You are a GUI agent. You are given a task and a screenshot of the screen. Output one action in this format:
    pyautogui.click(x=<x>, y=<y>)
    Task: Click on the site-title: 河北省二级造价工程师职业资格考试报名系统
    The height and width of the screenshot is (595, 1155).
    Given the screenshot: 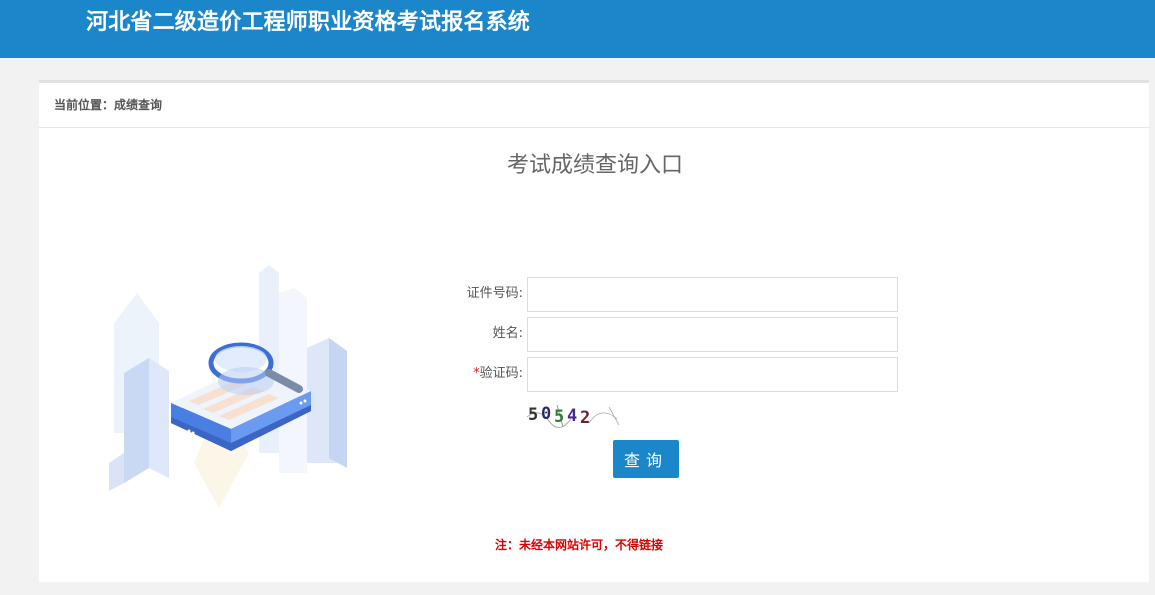 What is the action you would take?
    pyautogui.click(x=308, y=22)
    